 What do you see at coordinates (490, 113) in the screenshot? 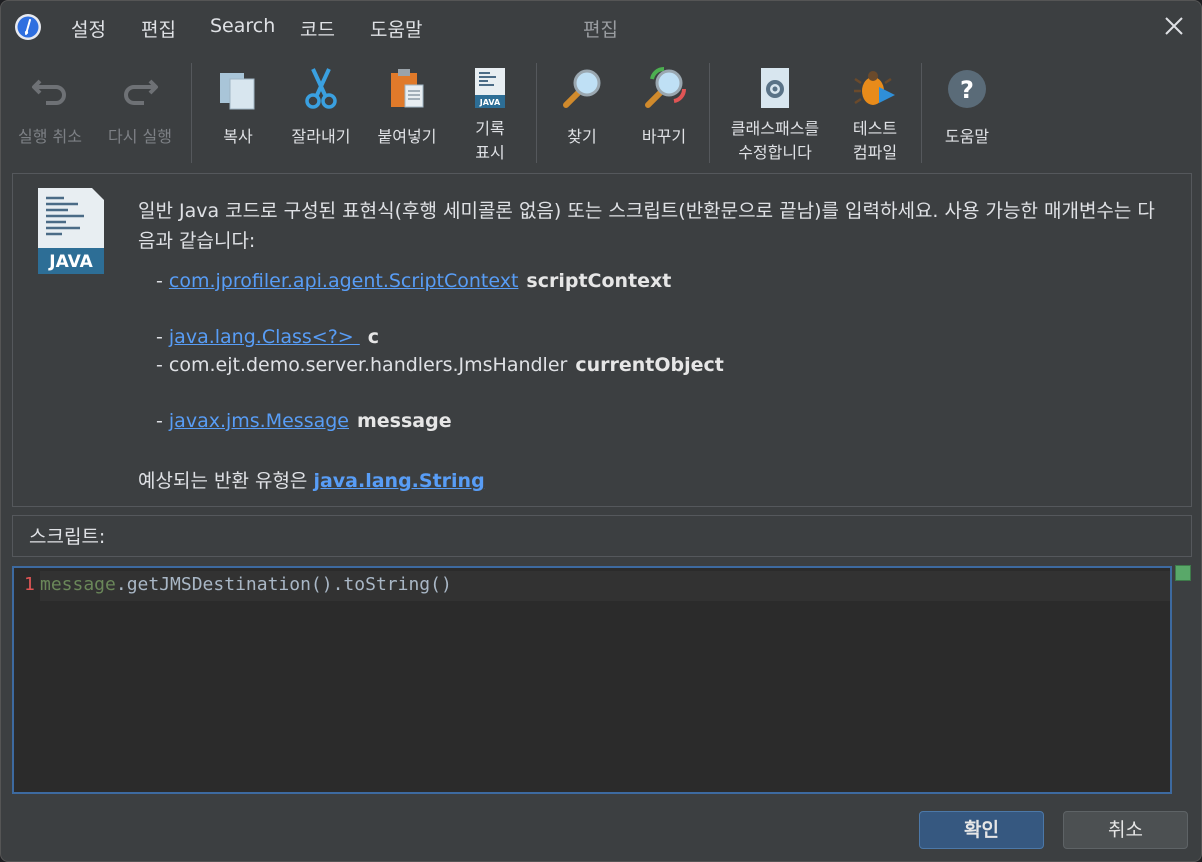
I see `show-record-button: JAVA 기록 표시` at bounding box center [490, 113].